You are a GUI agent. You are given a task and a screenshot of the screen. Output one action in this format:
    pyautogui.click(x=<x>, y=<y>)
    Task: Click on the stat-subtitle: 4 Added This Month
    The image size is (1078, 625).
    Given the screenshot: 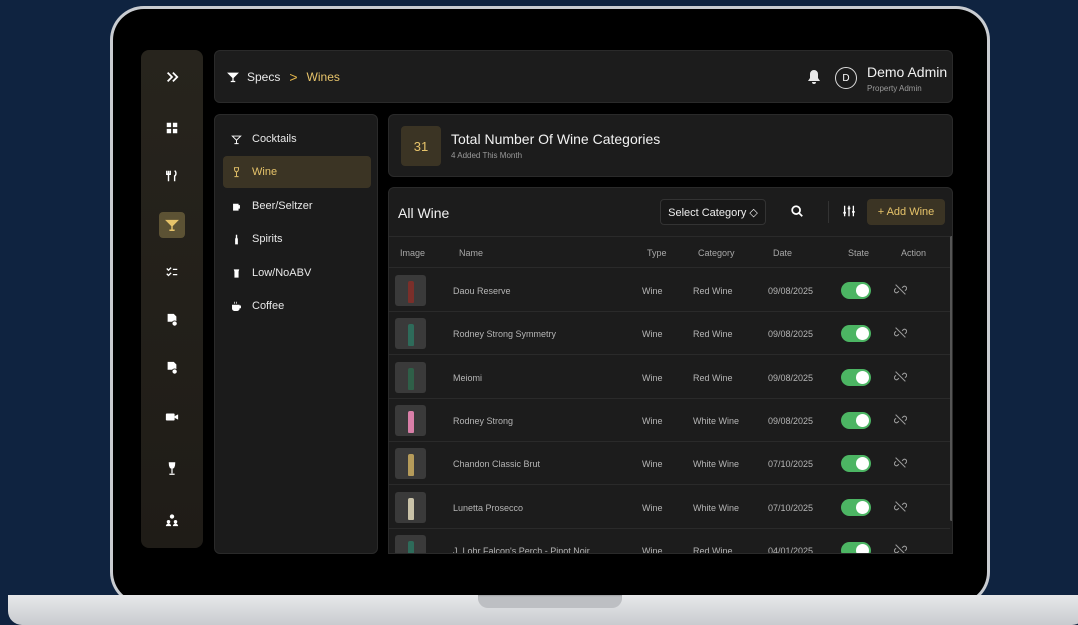 What is the action you would take?
    pyautogui.click(x=487, y=155)
    